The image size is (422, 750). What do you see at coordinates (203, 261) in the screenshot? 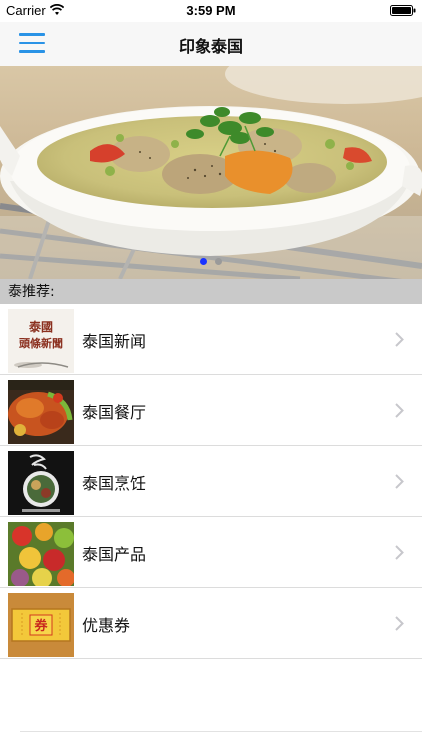
I see `page-dot-active` at bounding box center [203, 261].